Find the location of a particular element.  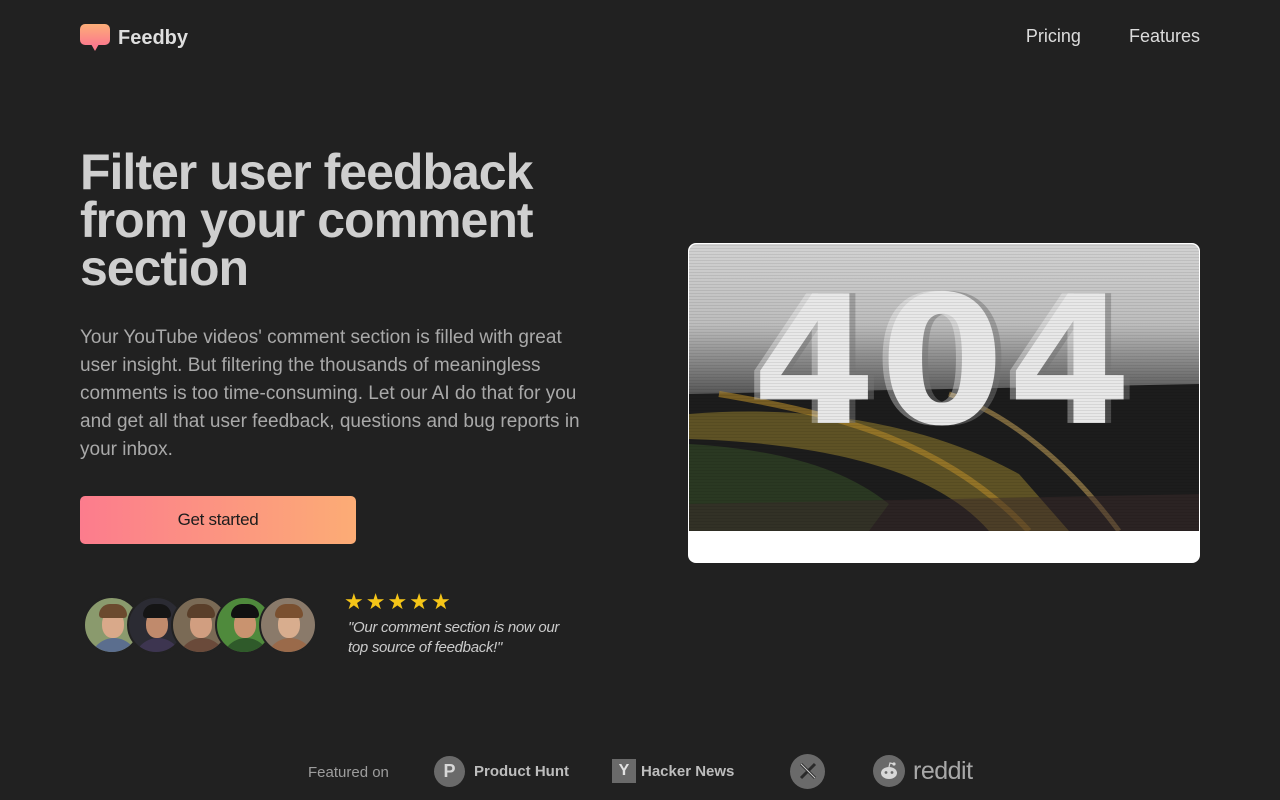

reddit-icon is located at coordinates (889, 771).